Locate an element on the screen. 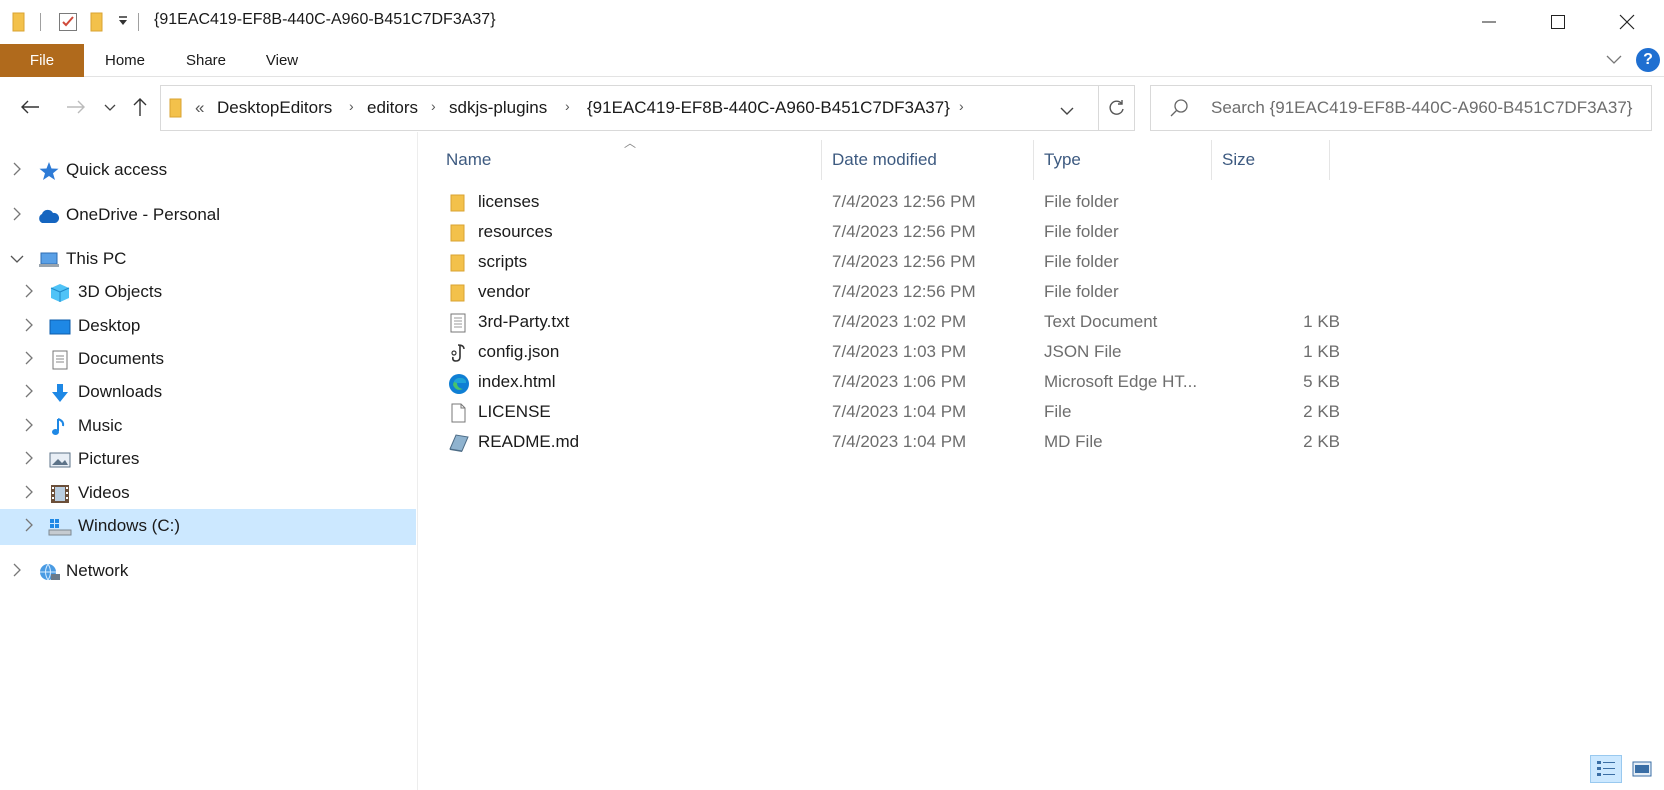  close-button is located at coordinates (1627, 22).